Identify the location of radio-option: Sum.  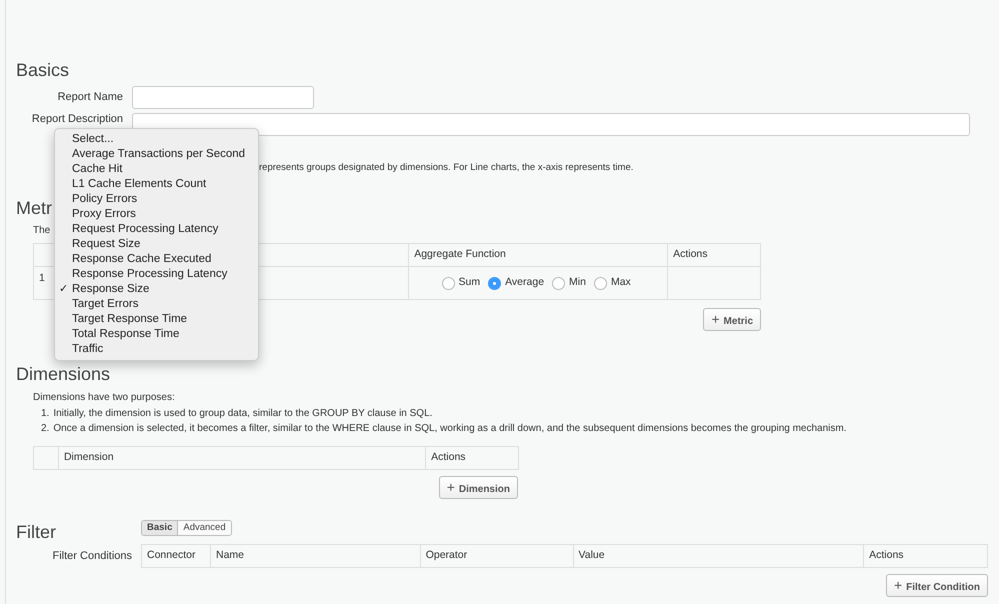
(461, 283).